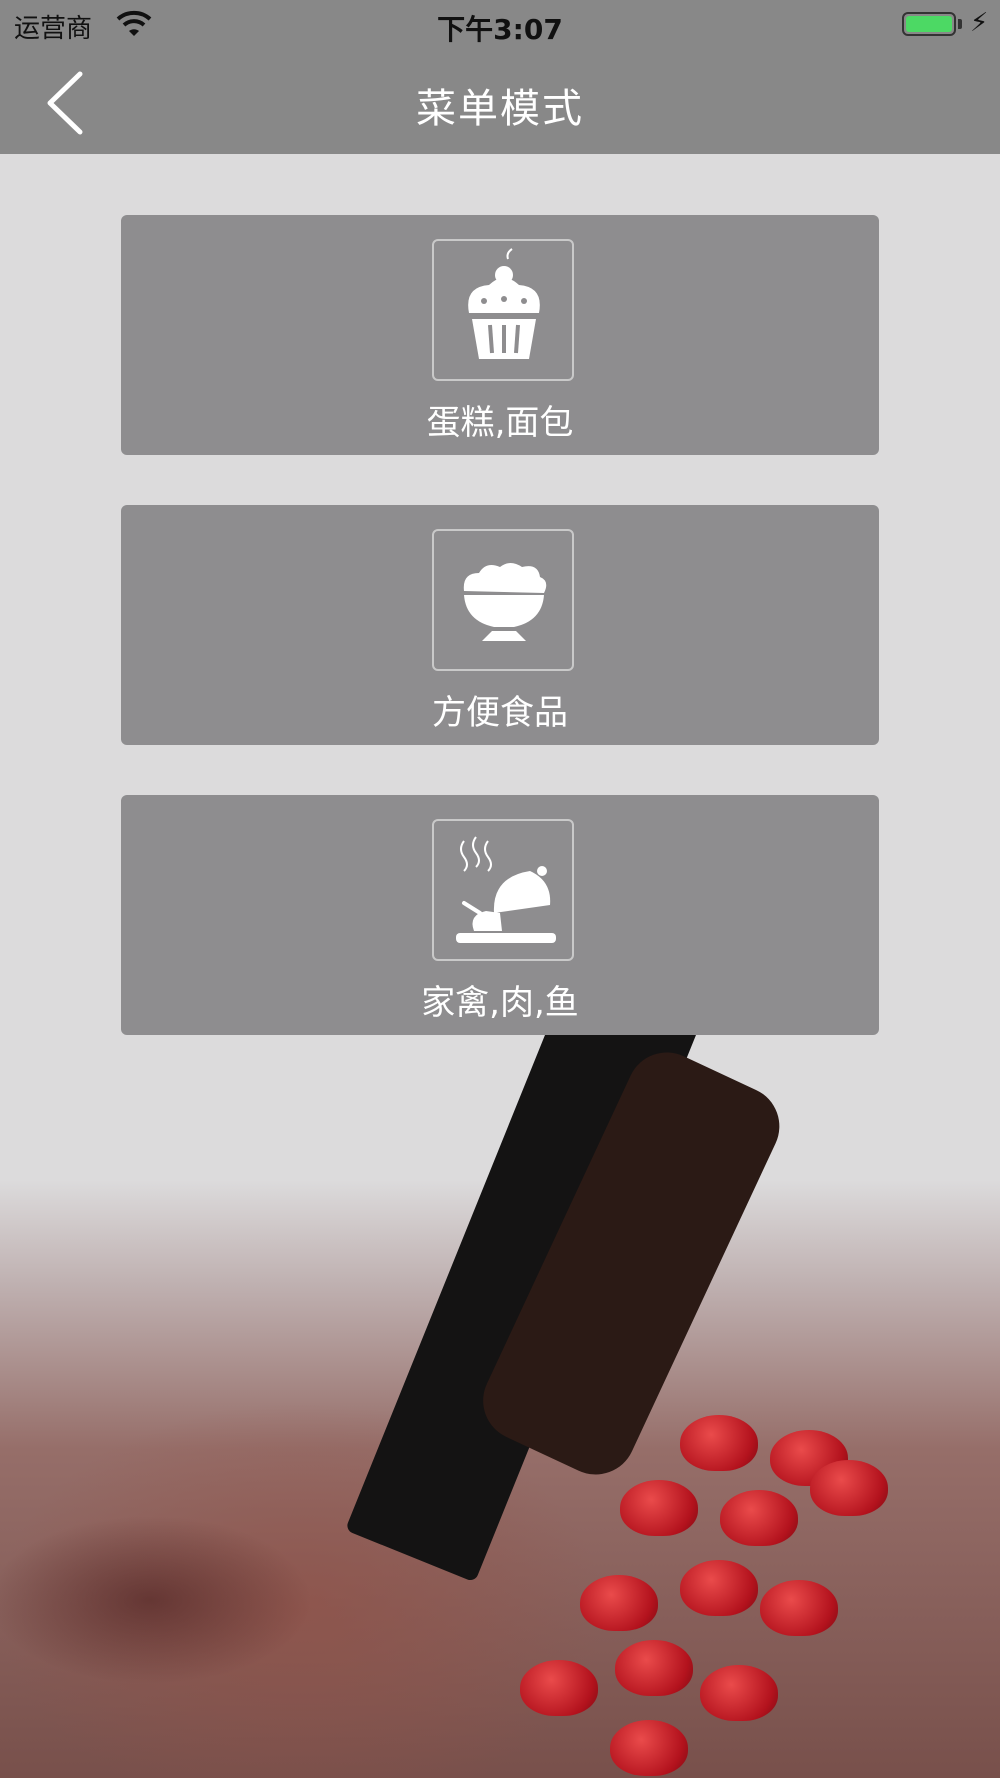 The image size is (1000, 1778). I want to click on charging-bolt-icon: ⚡, so click(979, 23).